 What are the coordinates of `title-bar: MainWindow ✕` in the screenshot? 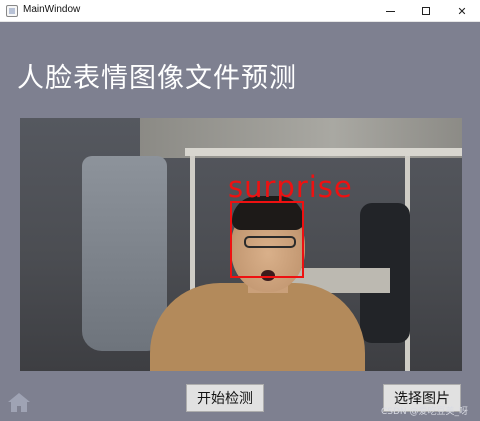 It's located at (240, 11).